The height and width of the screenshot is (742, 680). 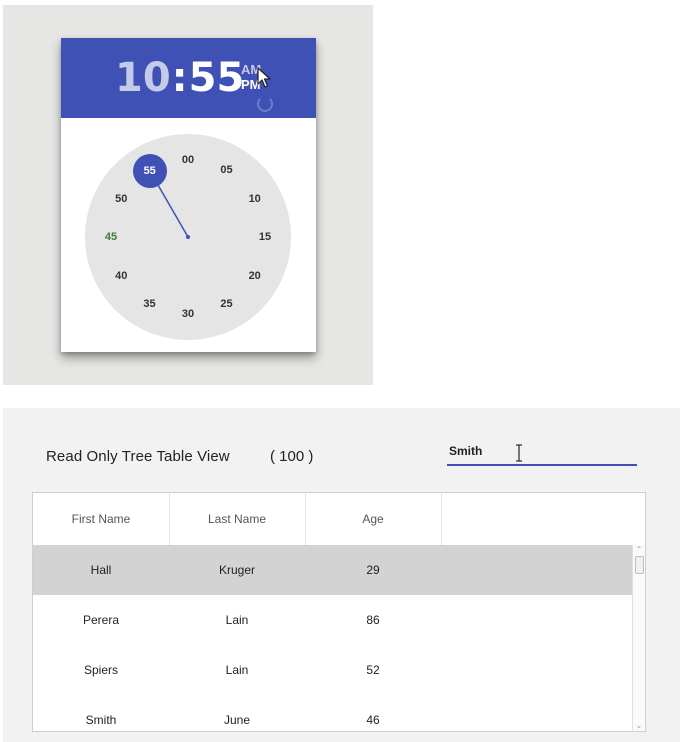 I want to click on cell-age: 46, so click(x=373, y=720).